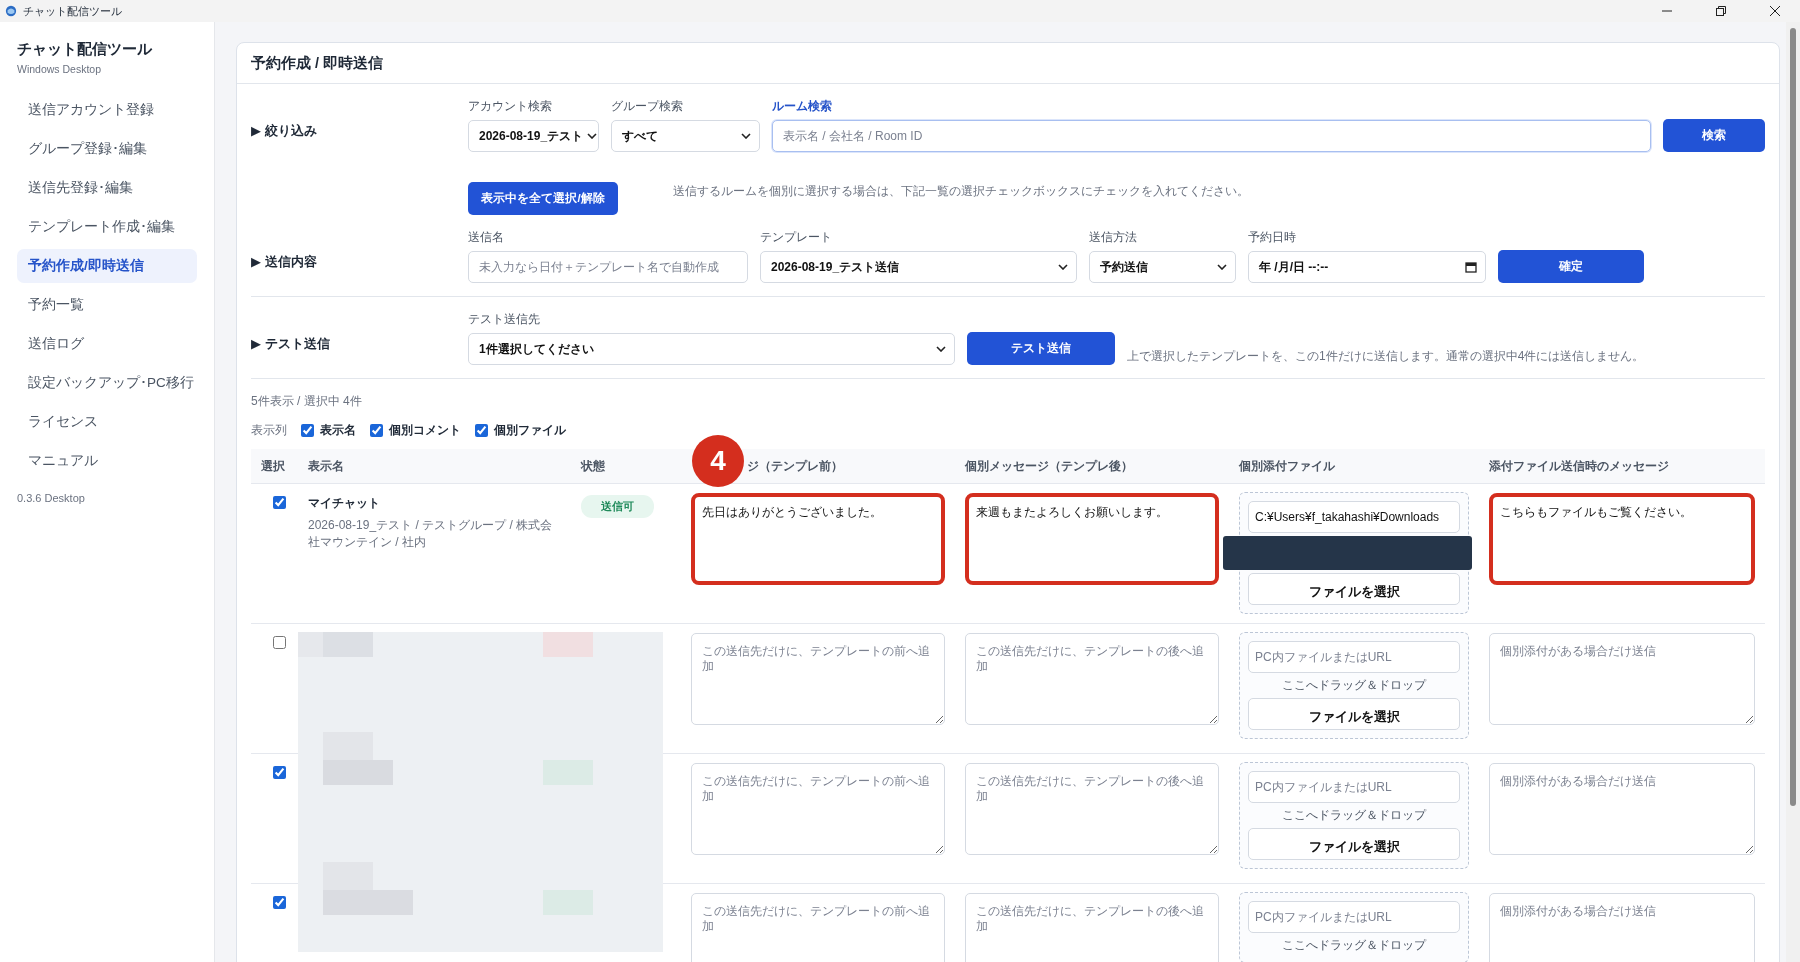 Image resolution: width=1800 pixels, height=962 pixels. I want to click on column-header: 添付ファイル送信時のメッセージ, so click(1579, 465).